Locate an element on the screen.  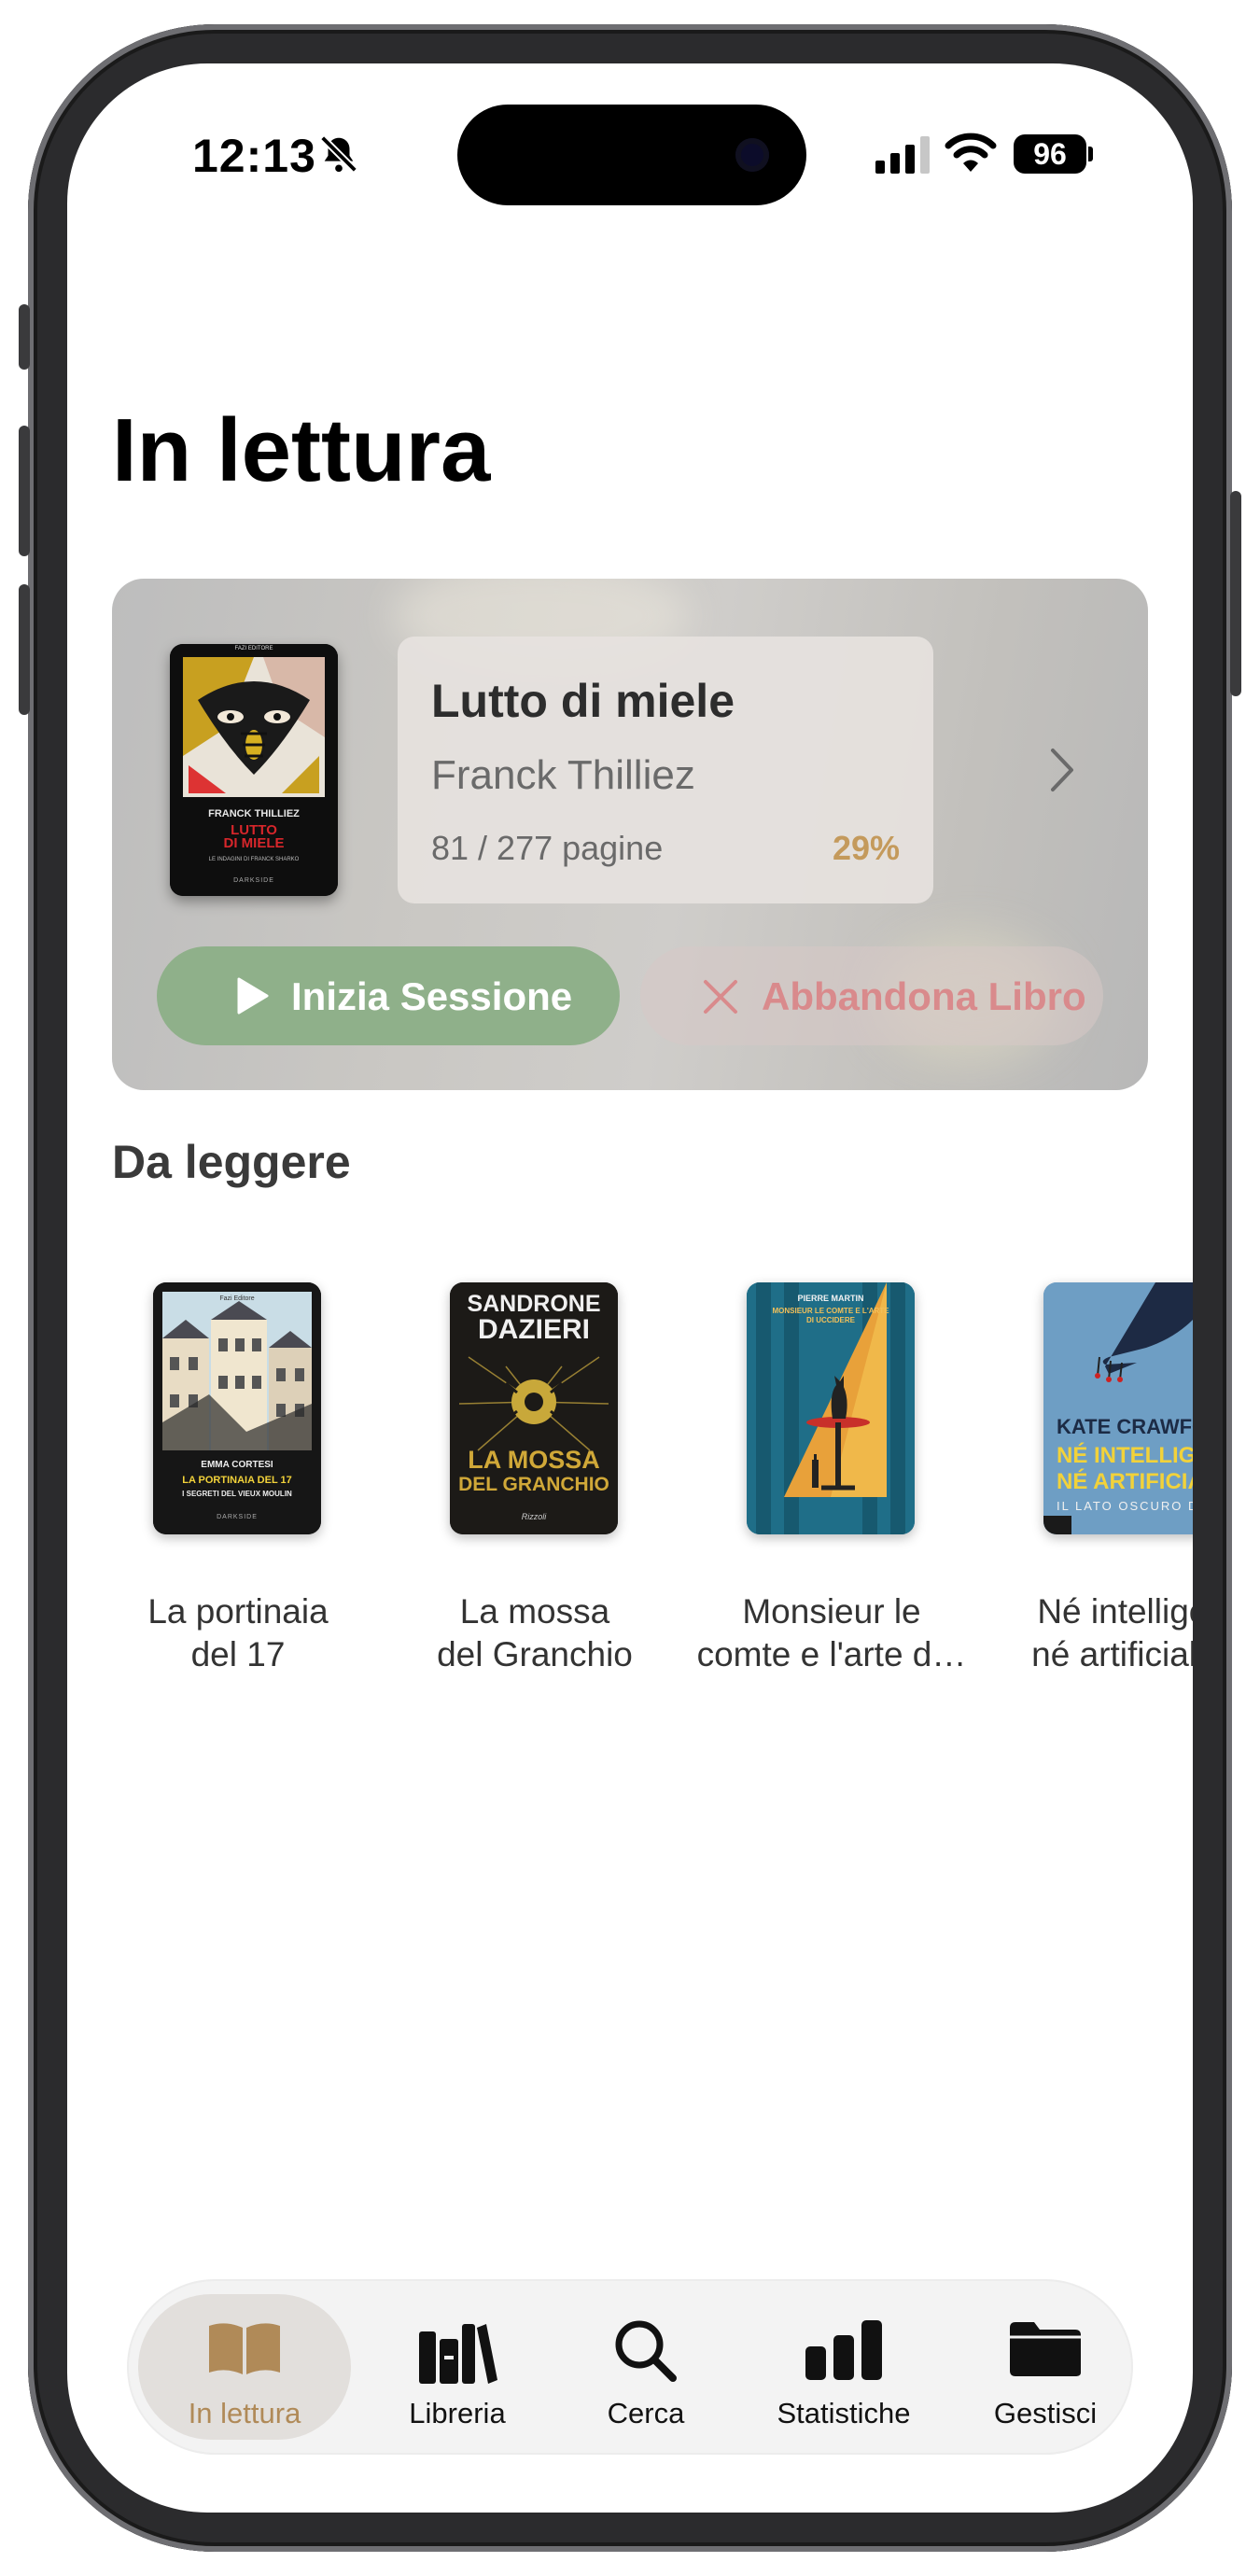
cover-publisher: FAZI EDITORE is located at coordinates (253, 648).